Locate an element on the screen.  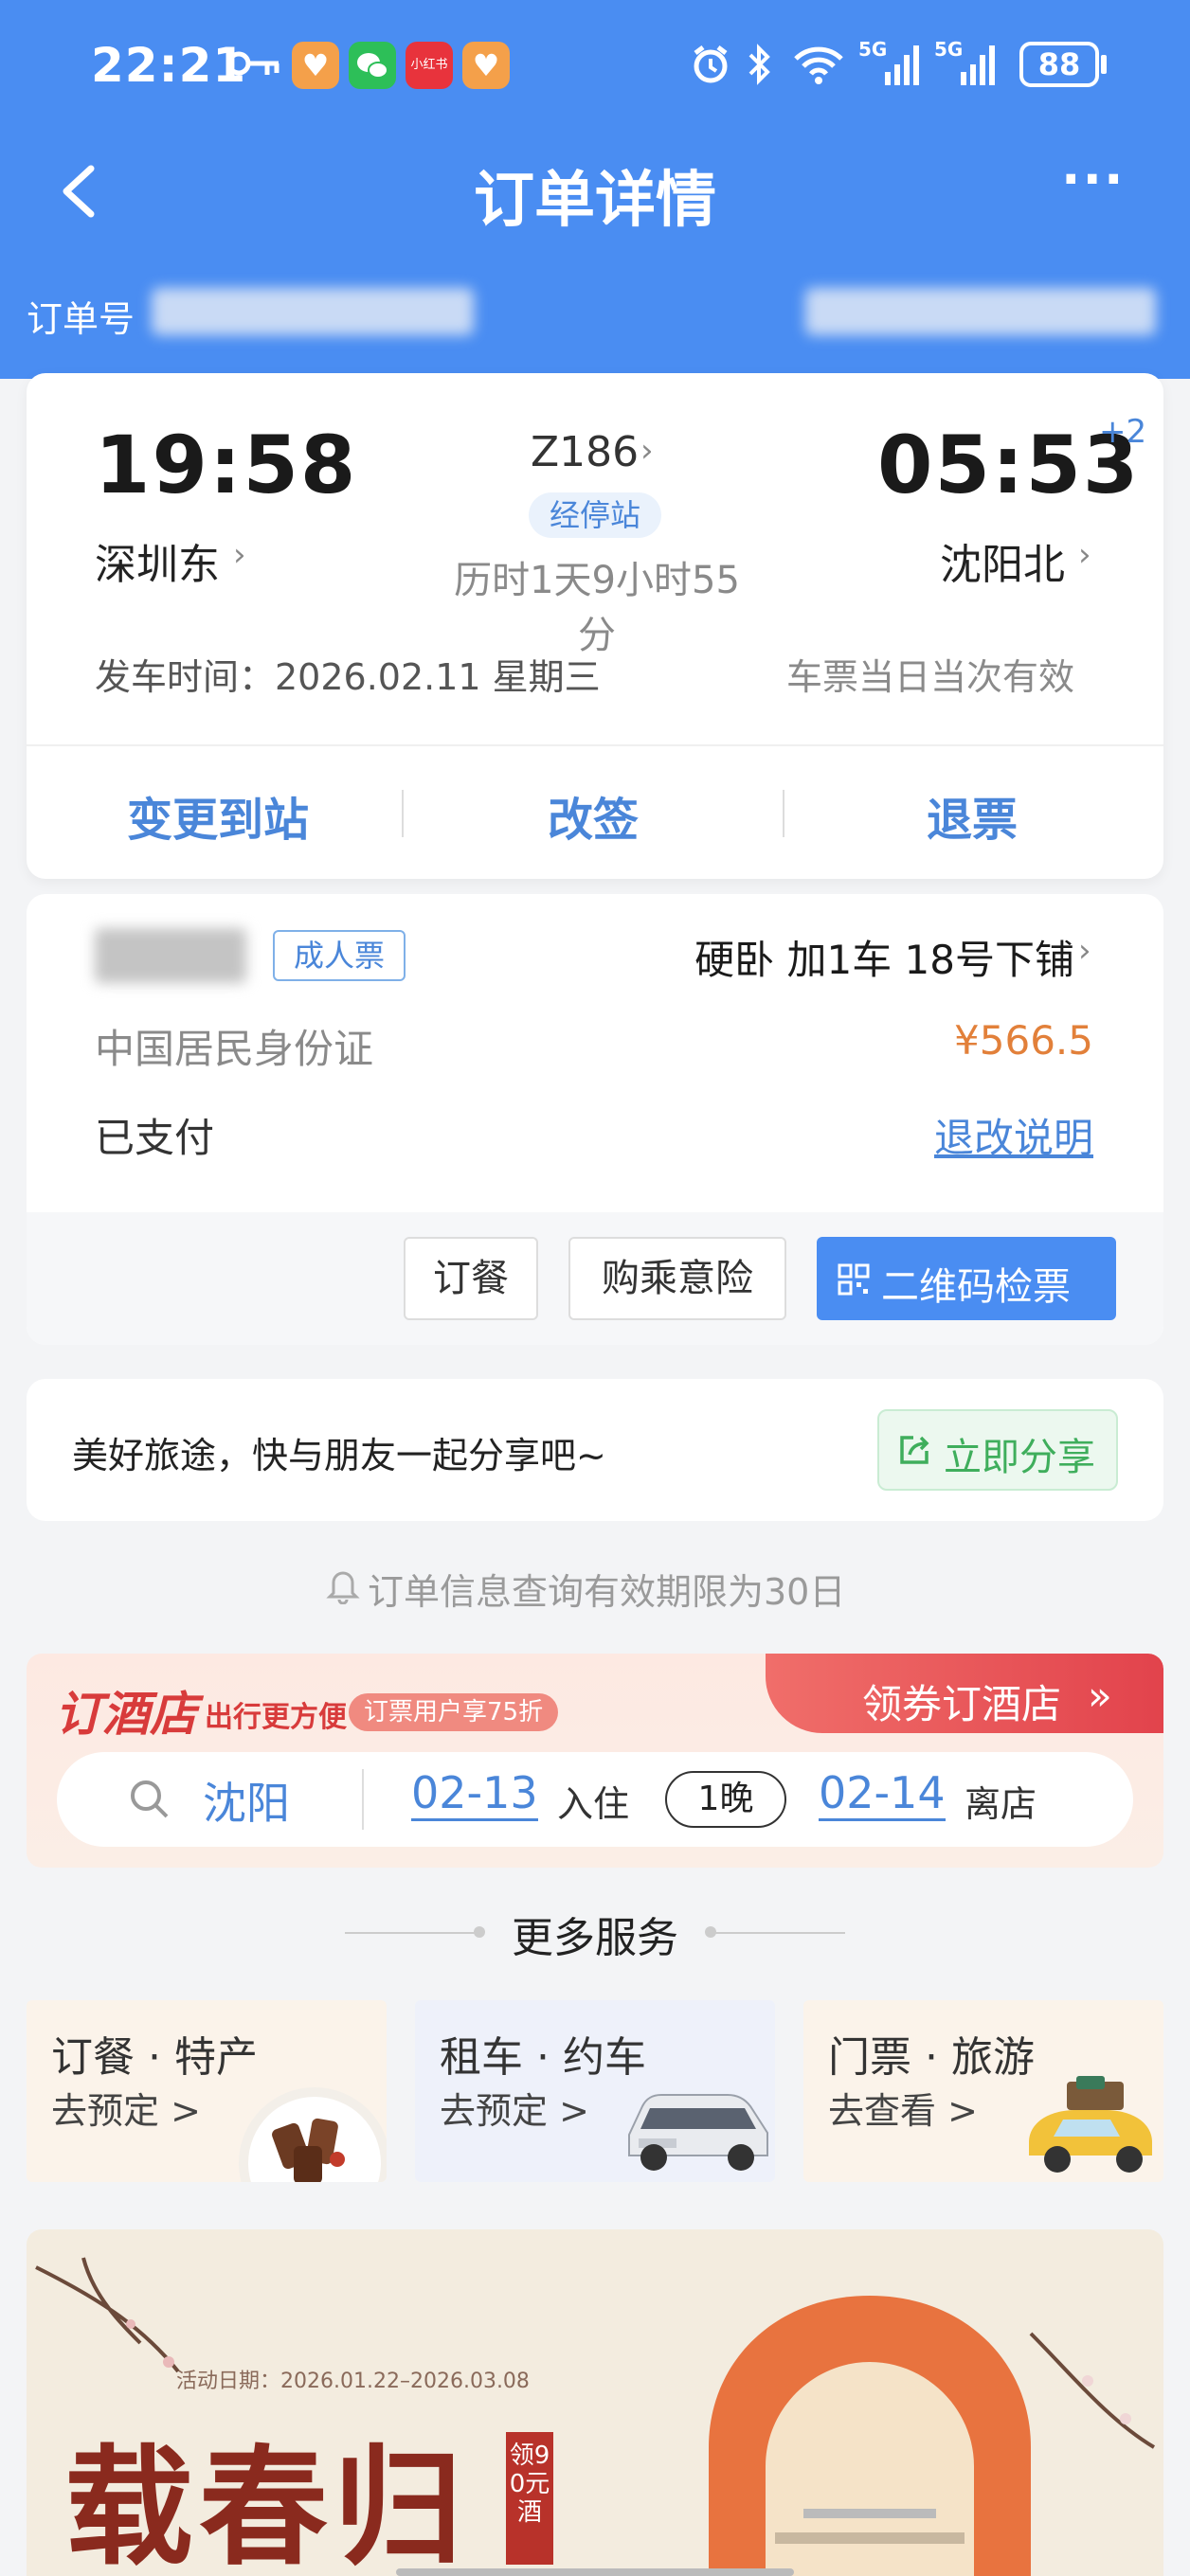
departure-station: 深圳东 is located at coordinates (157, 560).